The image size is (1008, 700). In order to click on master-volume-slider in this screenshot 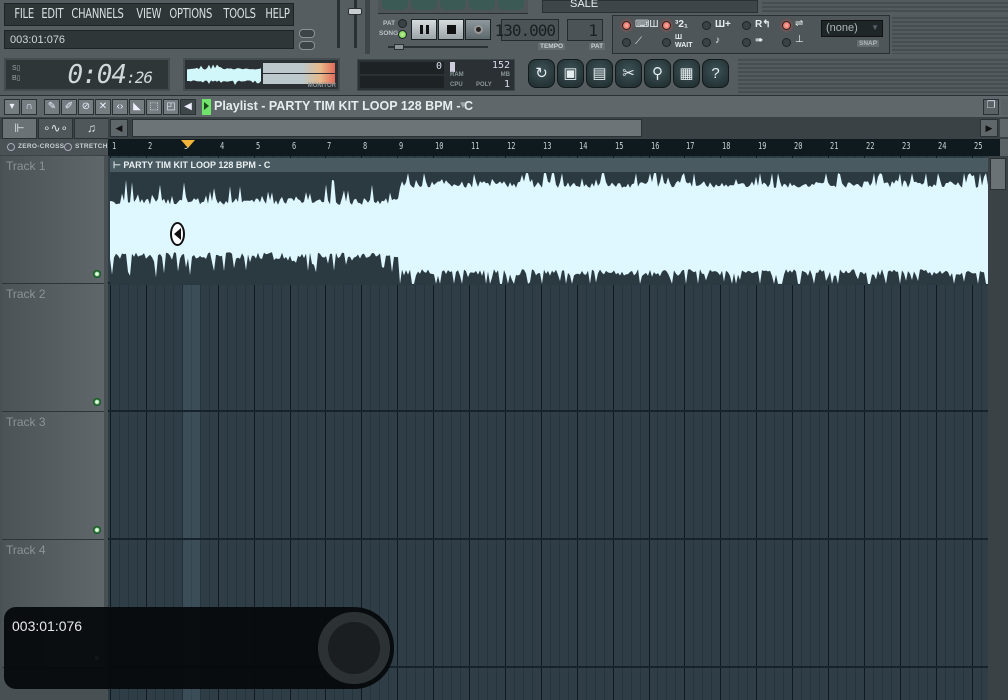, I will do `click(338, 24)`.